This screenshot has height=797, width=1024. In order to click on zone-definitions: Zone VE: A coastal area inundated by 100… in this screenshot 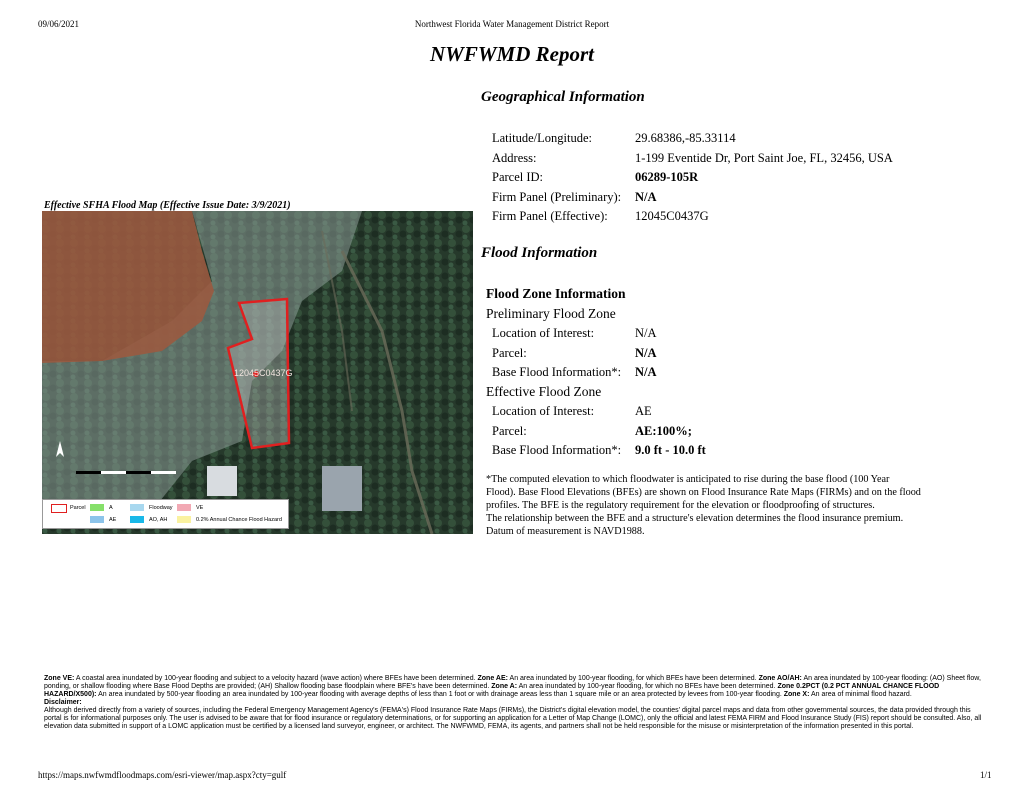, I will do `click(514, 703)`.